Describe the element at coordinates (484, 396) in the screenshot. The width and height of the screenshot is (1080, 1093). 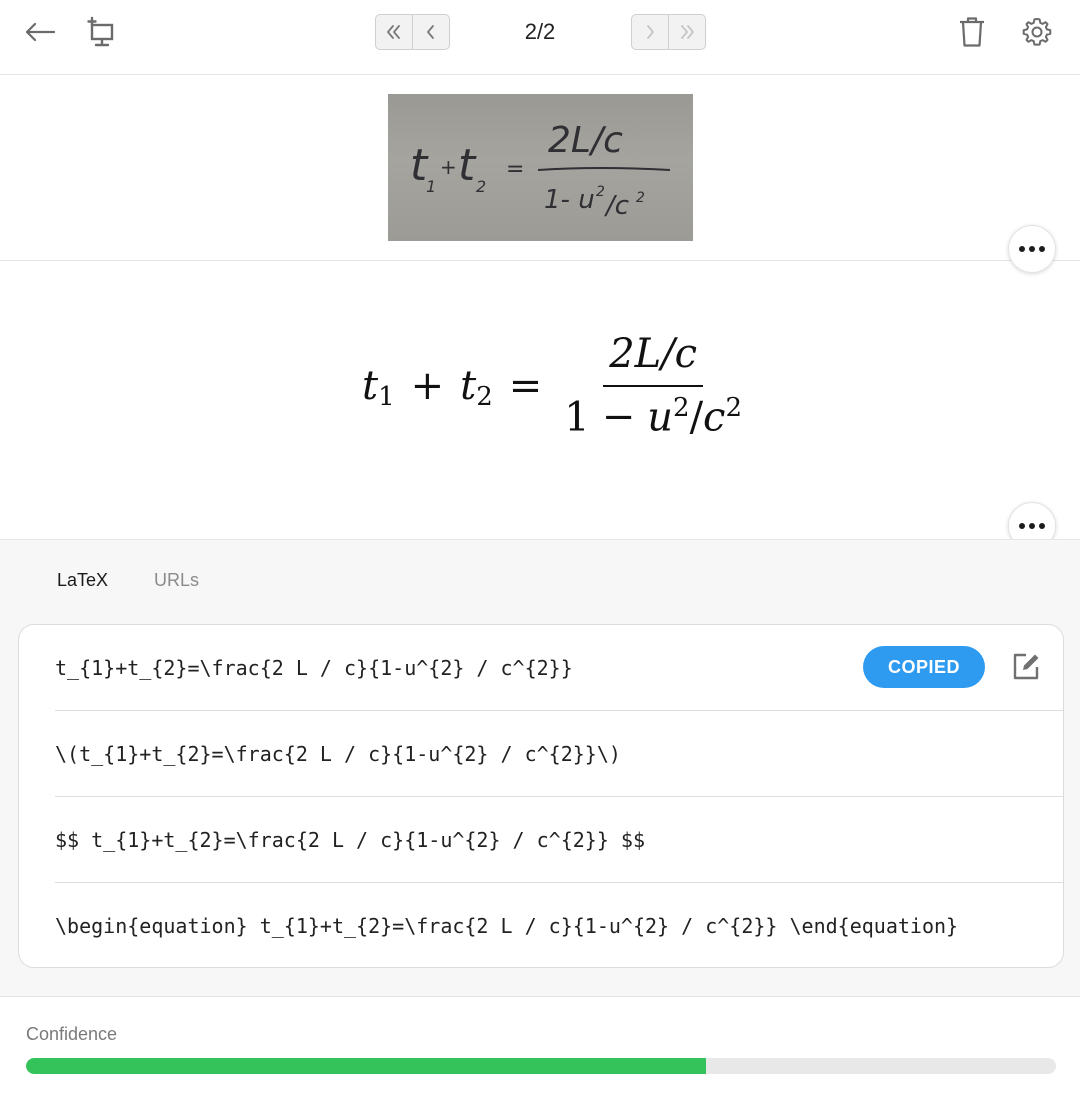
I see `eq-sub2: 2` at that location.